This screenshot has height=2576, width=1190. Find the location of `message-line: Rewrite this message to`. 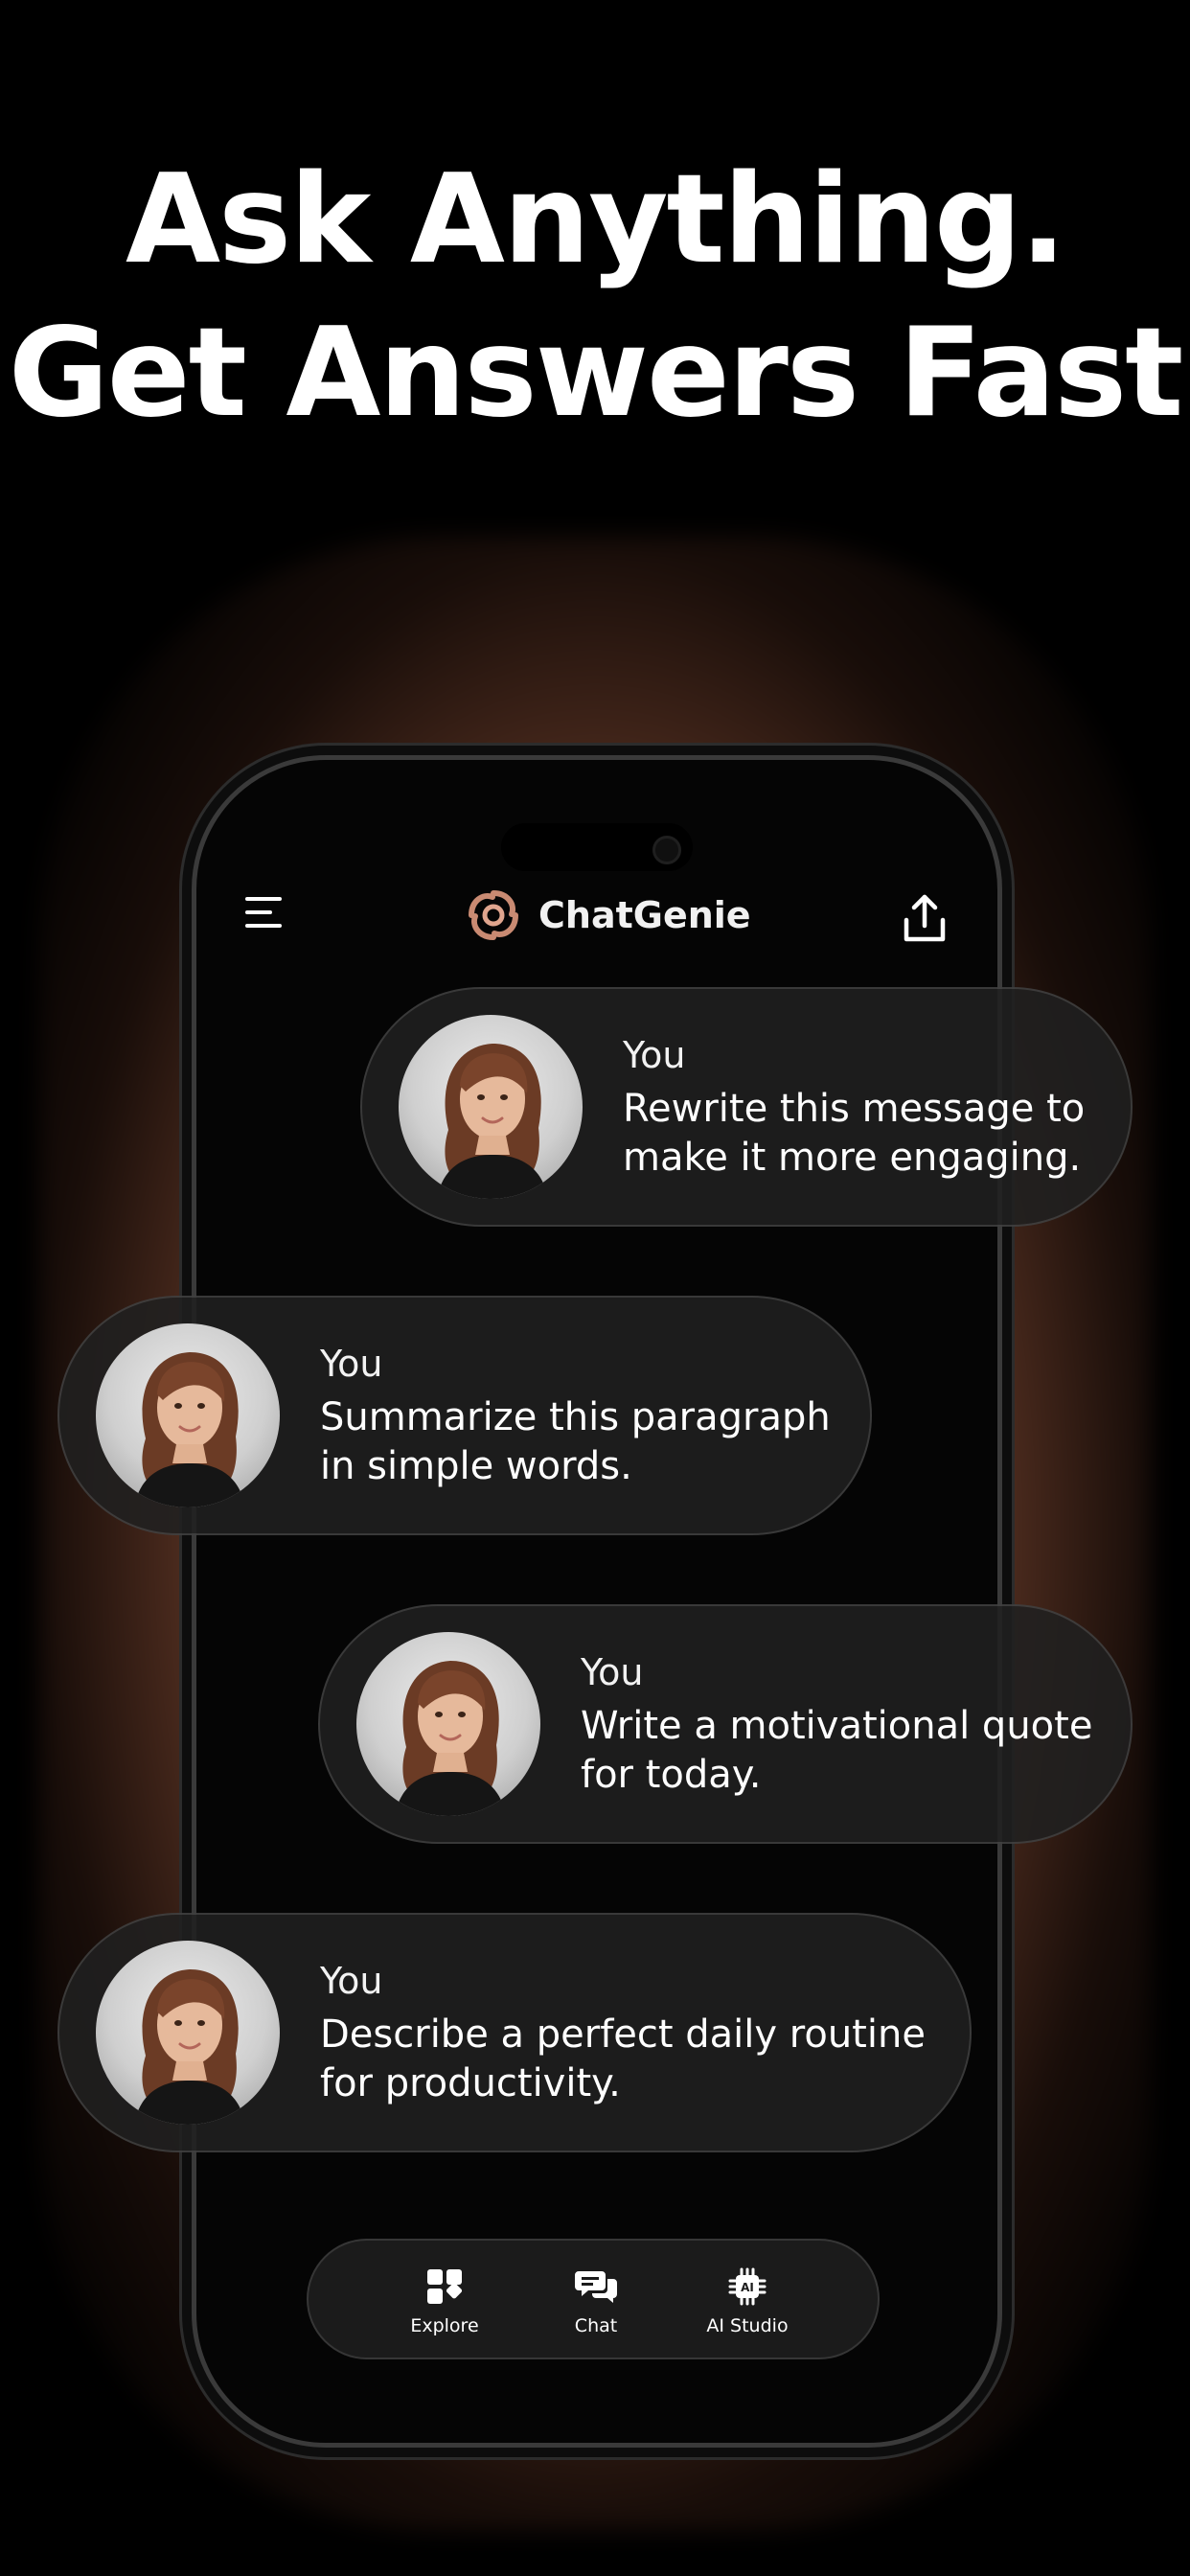

message-line: Rewrite this message to is located at coordinates (855, 1109).